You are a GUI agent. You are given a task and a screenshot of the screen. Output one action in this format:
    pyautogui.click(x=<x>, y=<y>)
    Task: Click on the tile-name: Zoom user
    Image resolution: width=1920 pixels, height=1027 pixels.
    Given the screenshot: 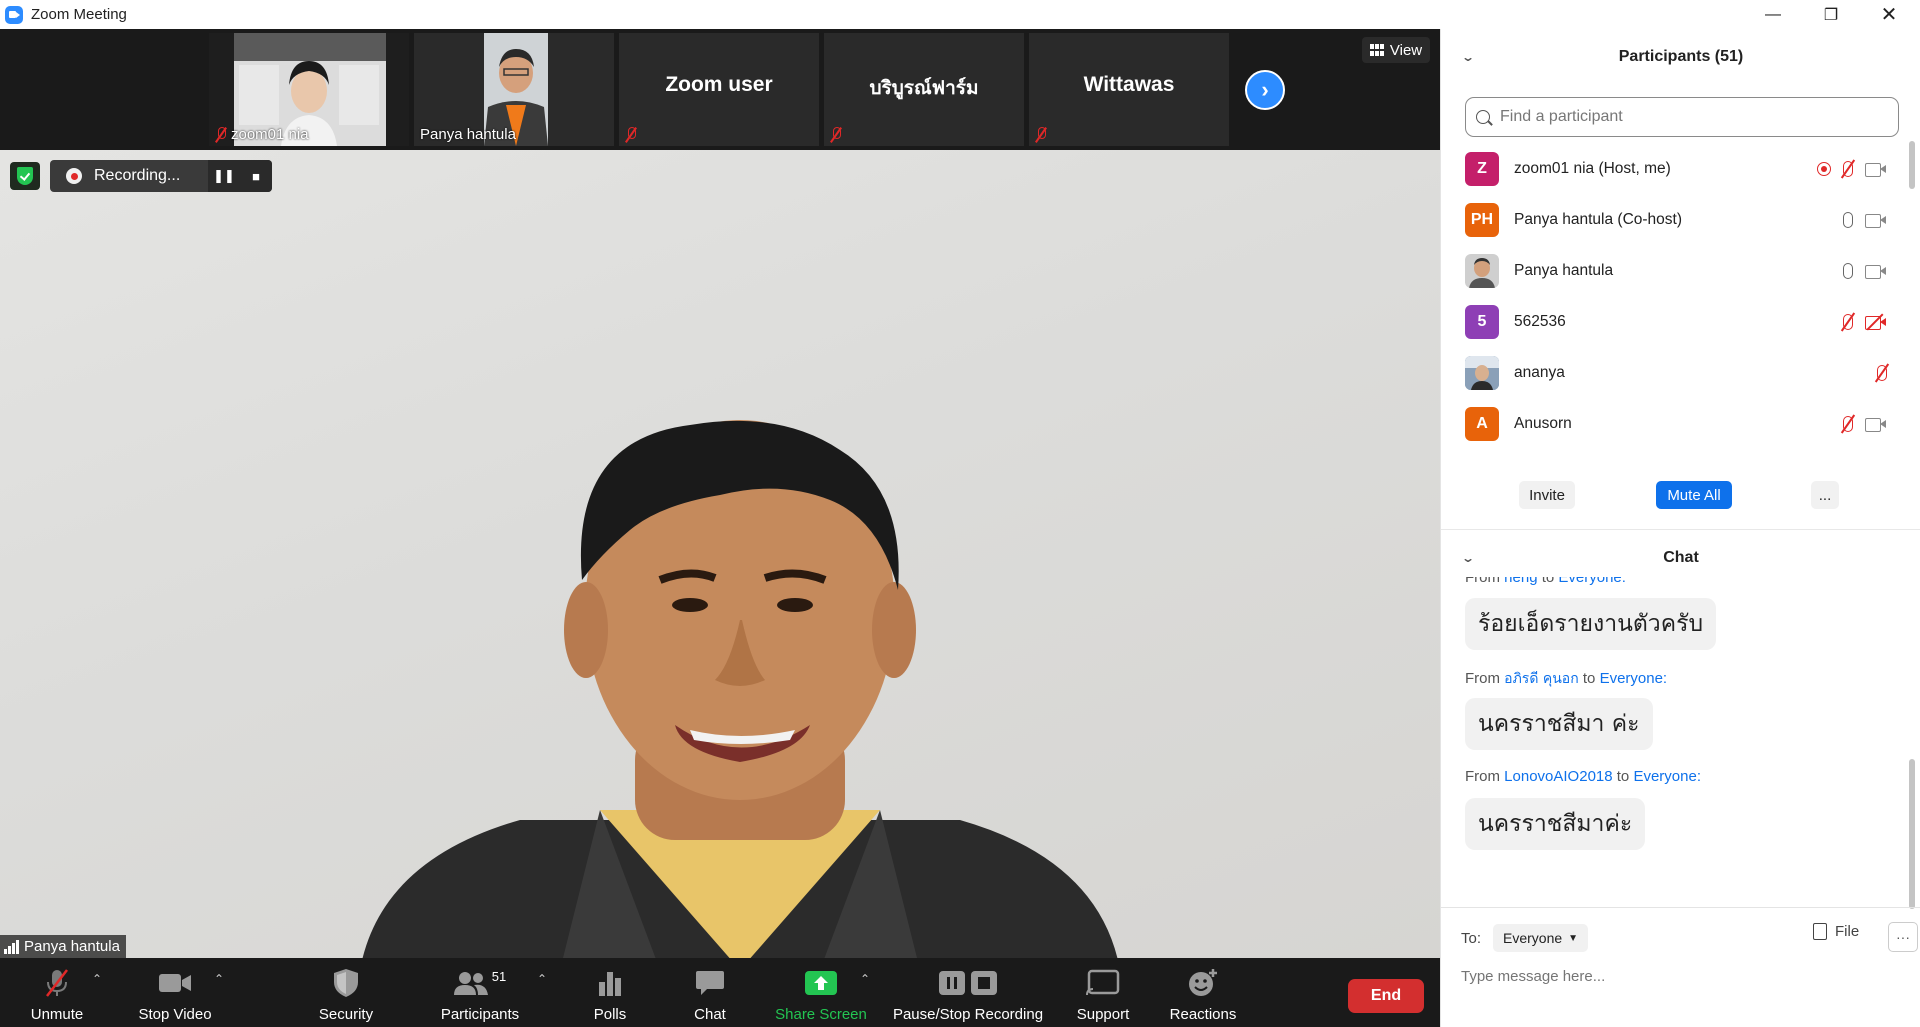 What is the action you would take?
    pyautogui.click(x=719, y=84)
    